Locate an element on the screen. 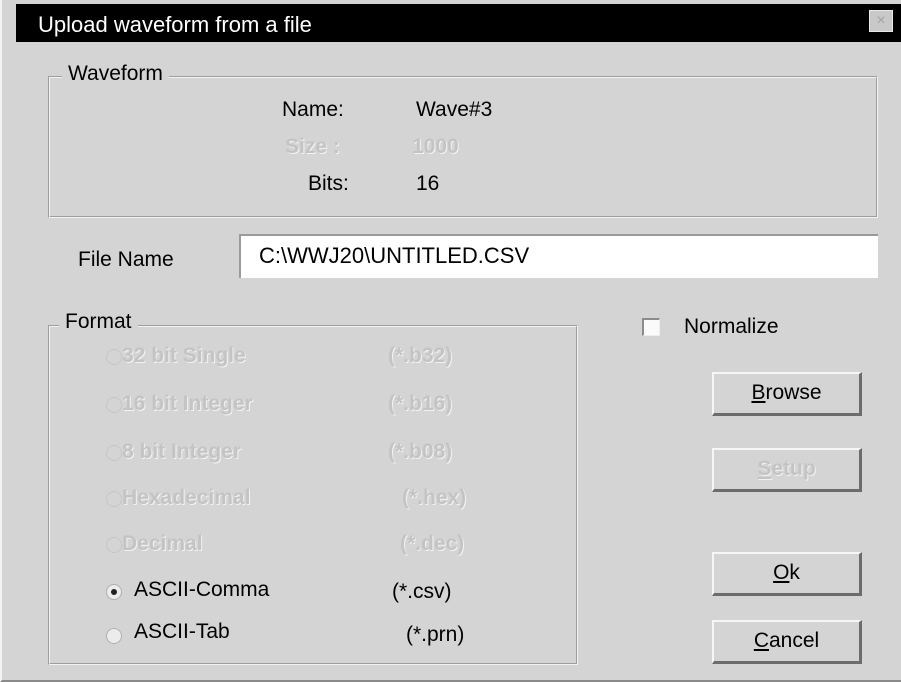 Image resolution: width=901 pixels, height=682 pixels. close-icon: × is located at coordinates (881, 20).